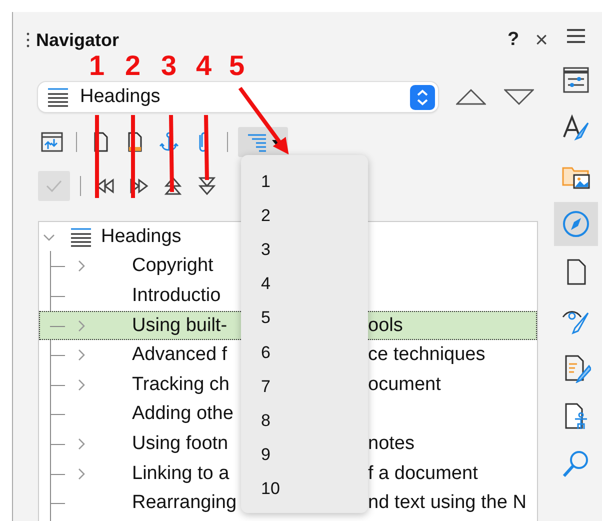 Image resolution: width=602 pixels, height=521 pixels. I want to click on panel-title: Navigator, so click(78, 40).